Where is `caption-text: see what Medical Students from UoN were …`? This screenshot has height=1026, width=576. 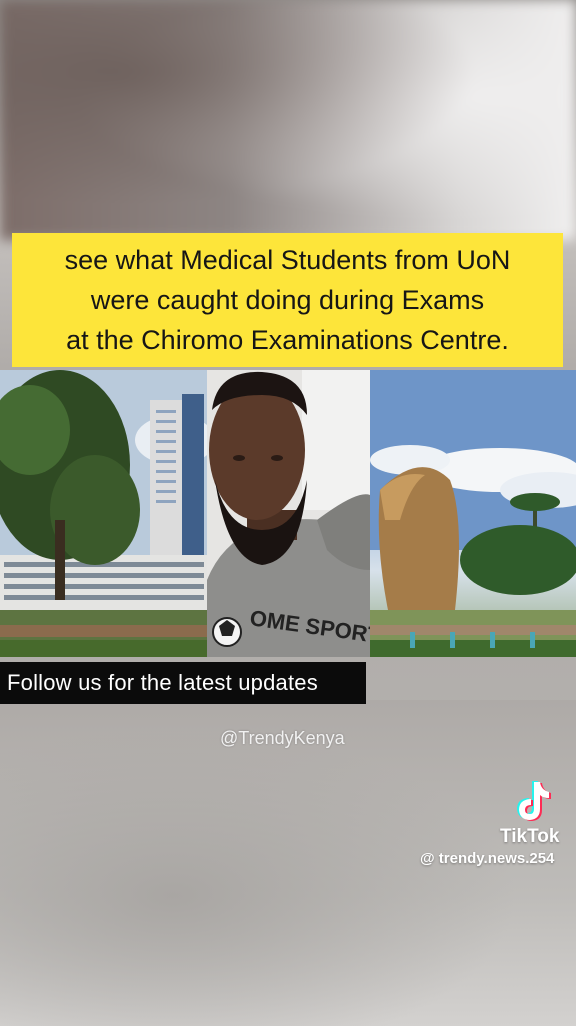 caption-text: see what Medical Students from UoN were … is located at coordinates (287, 300).